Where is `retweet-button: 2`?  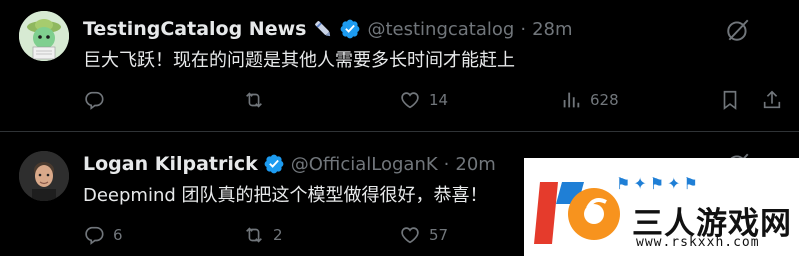 retweet-button: 2 is located at coordinates (263, 235).